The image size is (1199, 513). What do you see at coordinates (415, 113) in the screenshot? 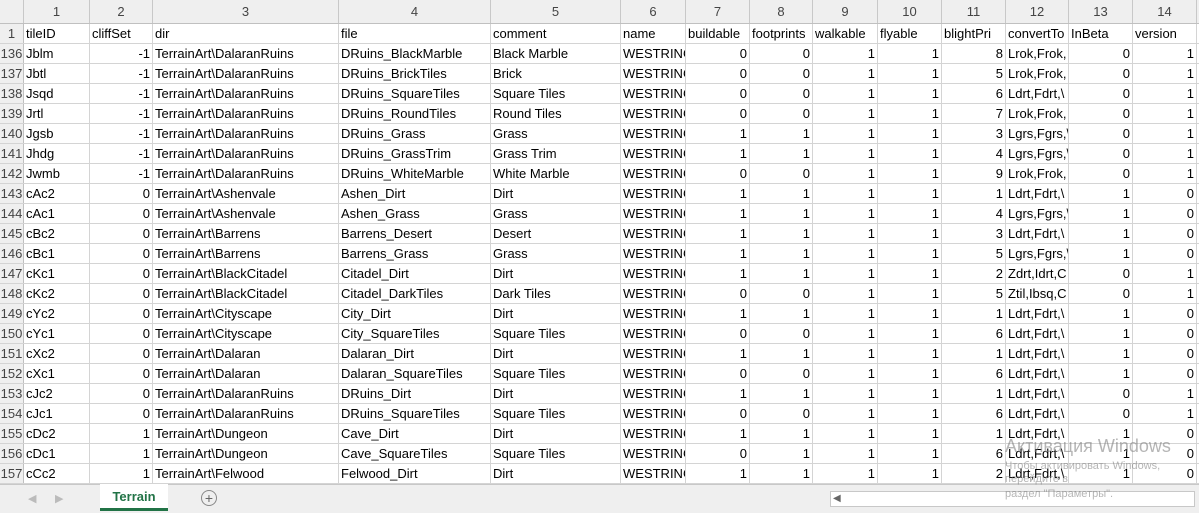
I see `cell: DRuins_RoundTiles` at bounding box center [415, 113].